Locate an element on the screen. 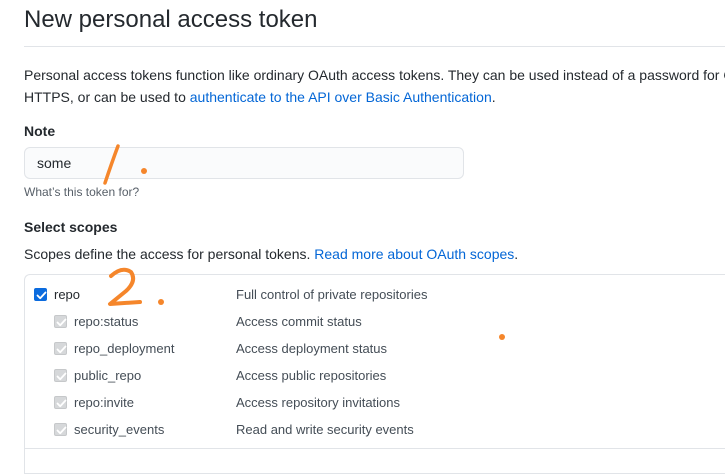  note-input is located at coordinates (244, 163).